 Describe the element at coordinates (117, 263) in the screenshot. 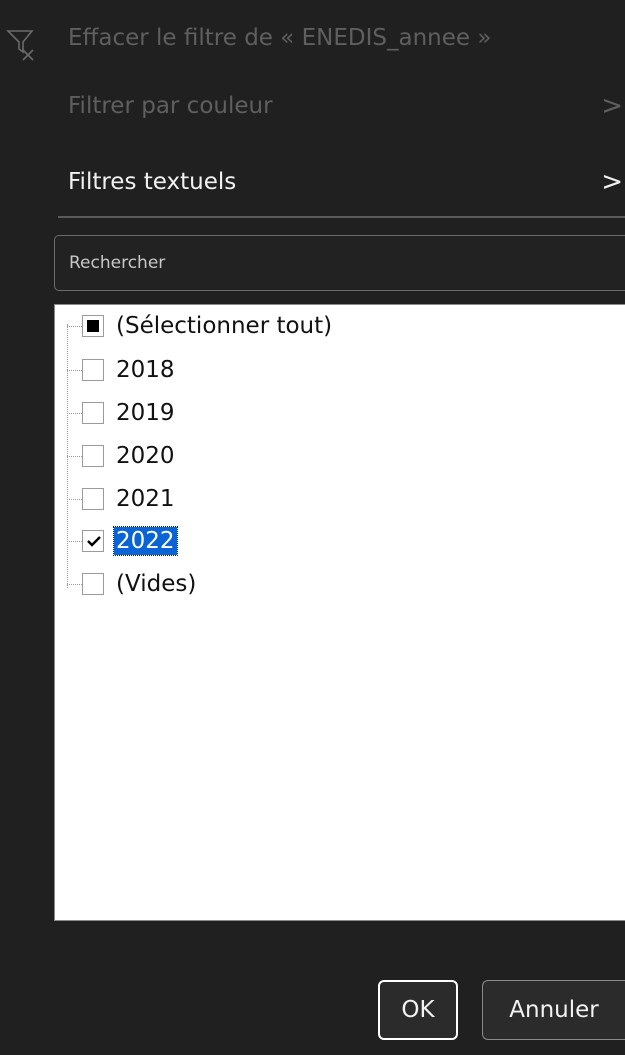

I see `search-placeholder: Rechercher` at that location.